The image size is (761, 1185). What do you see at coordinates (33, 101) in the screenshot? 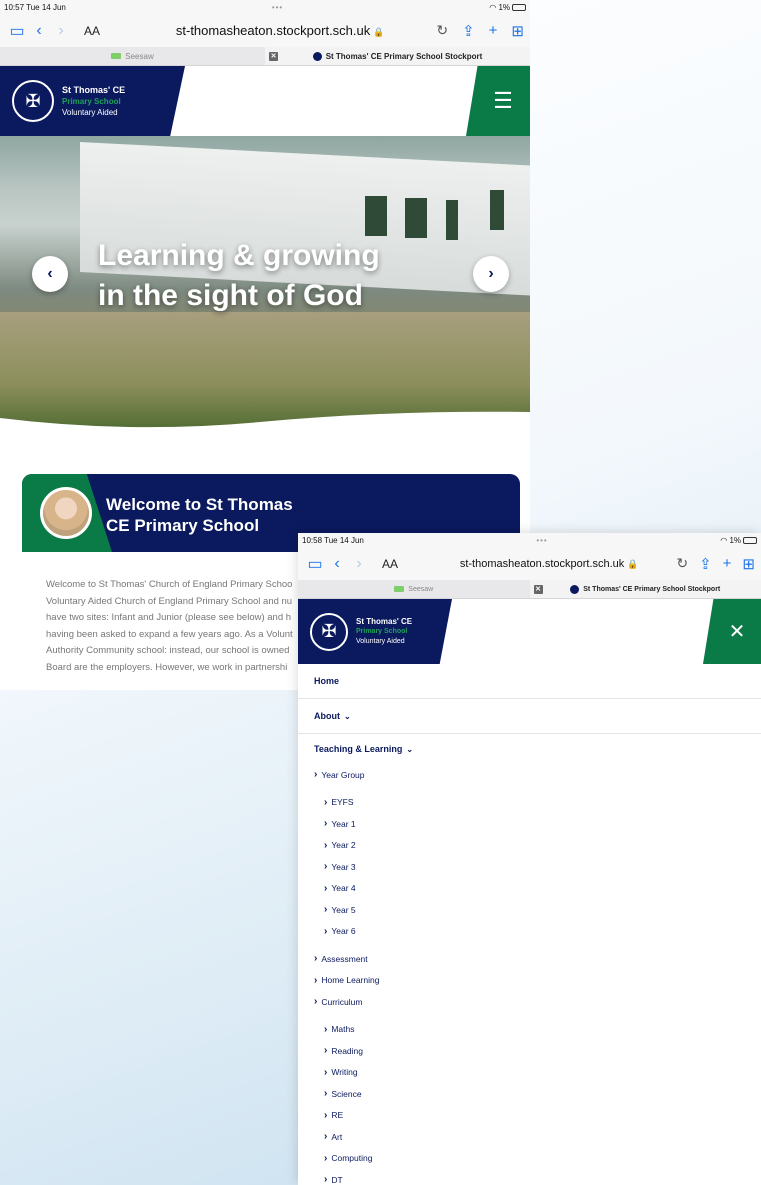
I see `school-crest-icon: ✠` at bounding box center [33, 101].